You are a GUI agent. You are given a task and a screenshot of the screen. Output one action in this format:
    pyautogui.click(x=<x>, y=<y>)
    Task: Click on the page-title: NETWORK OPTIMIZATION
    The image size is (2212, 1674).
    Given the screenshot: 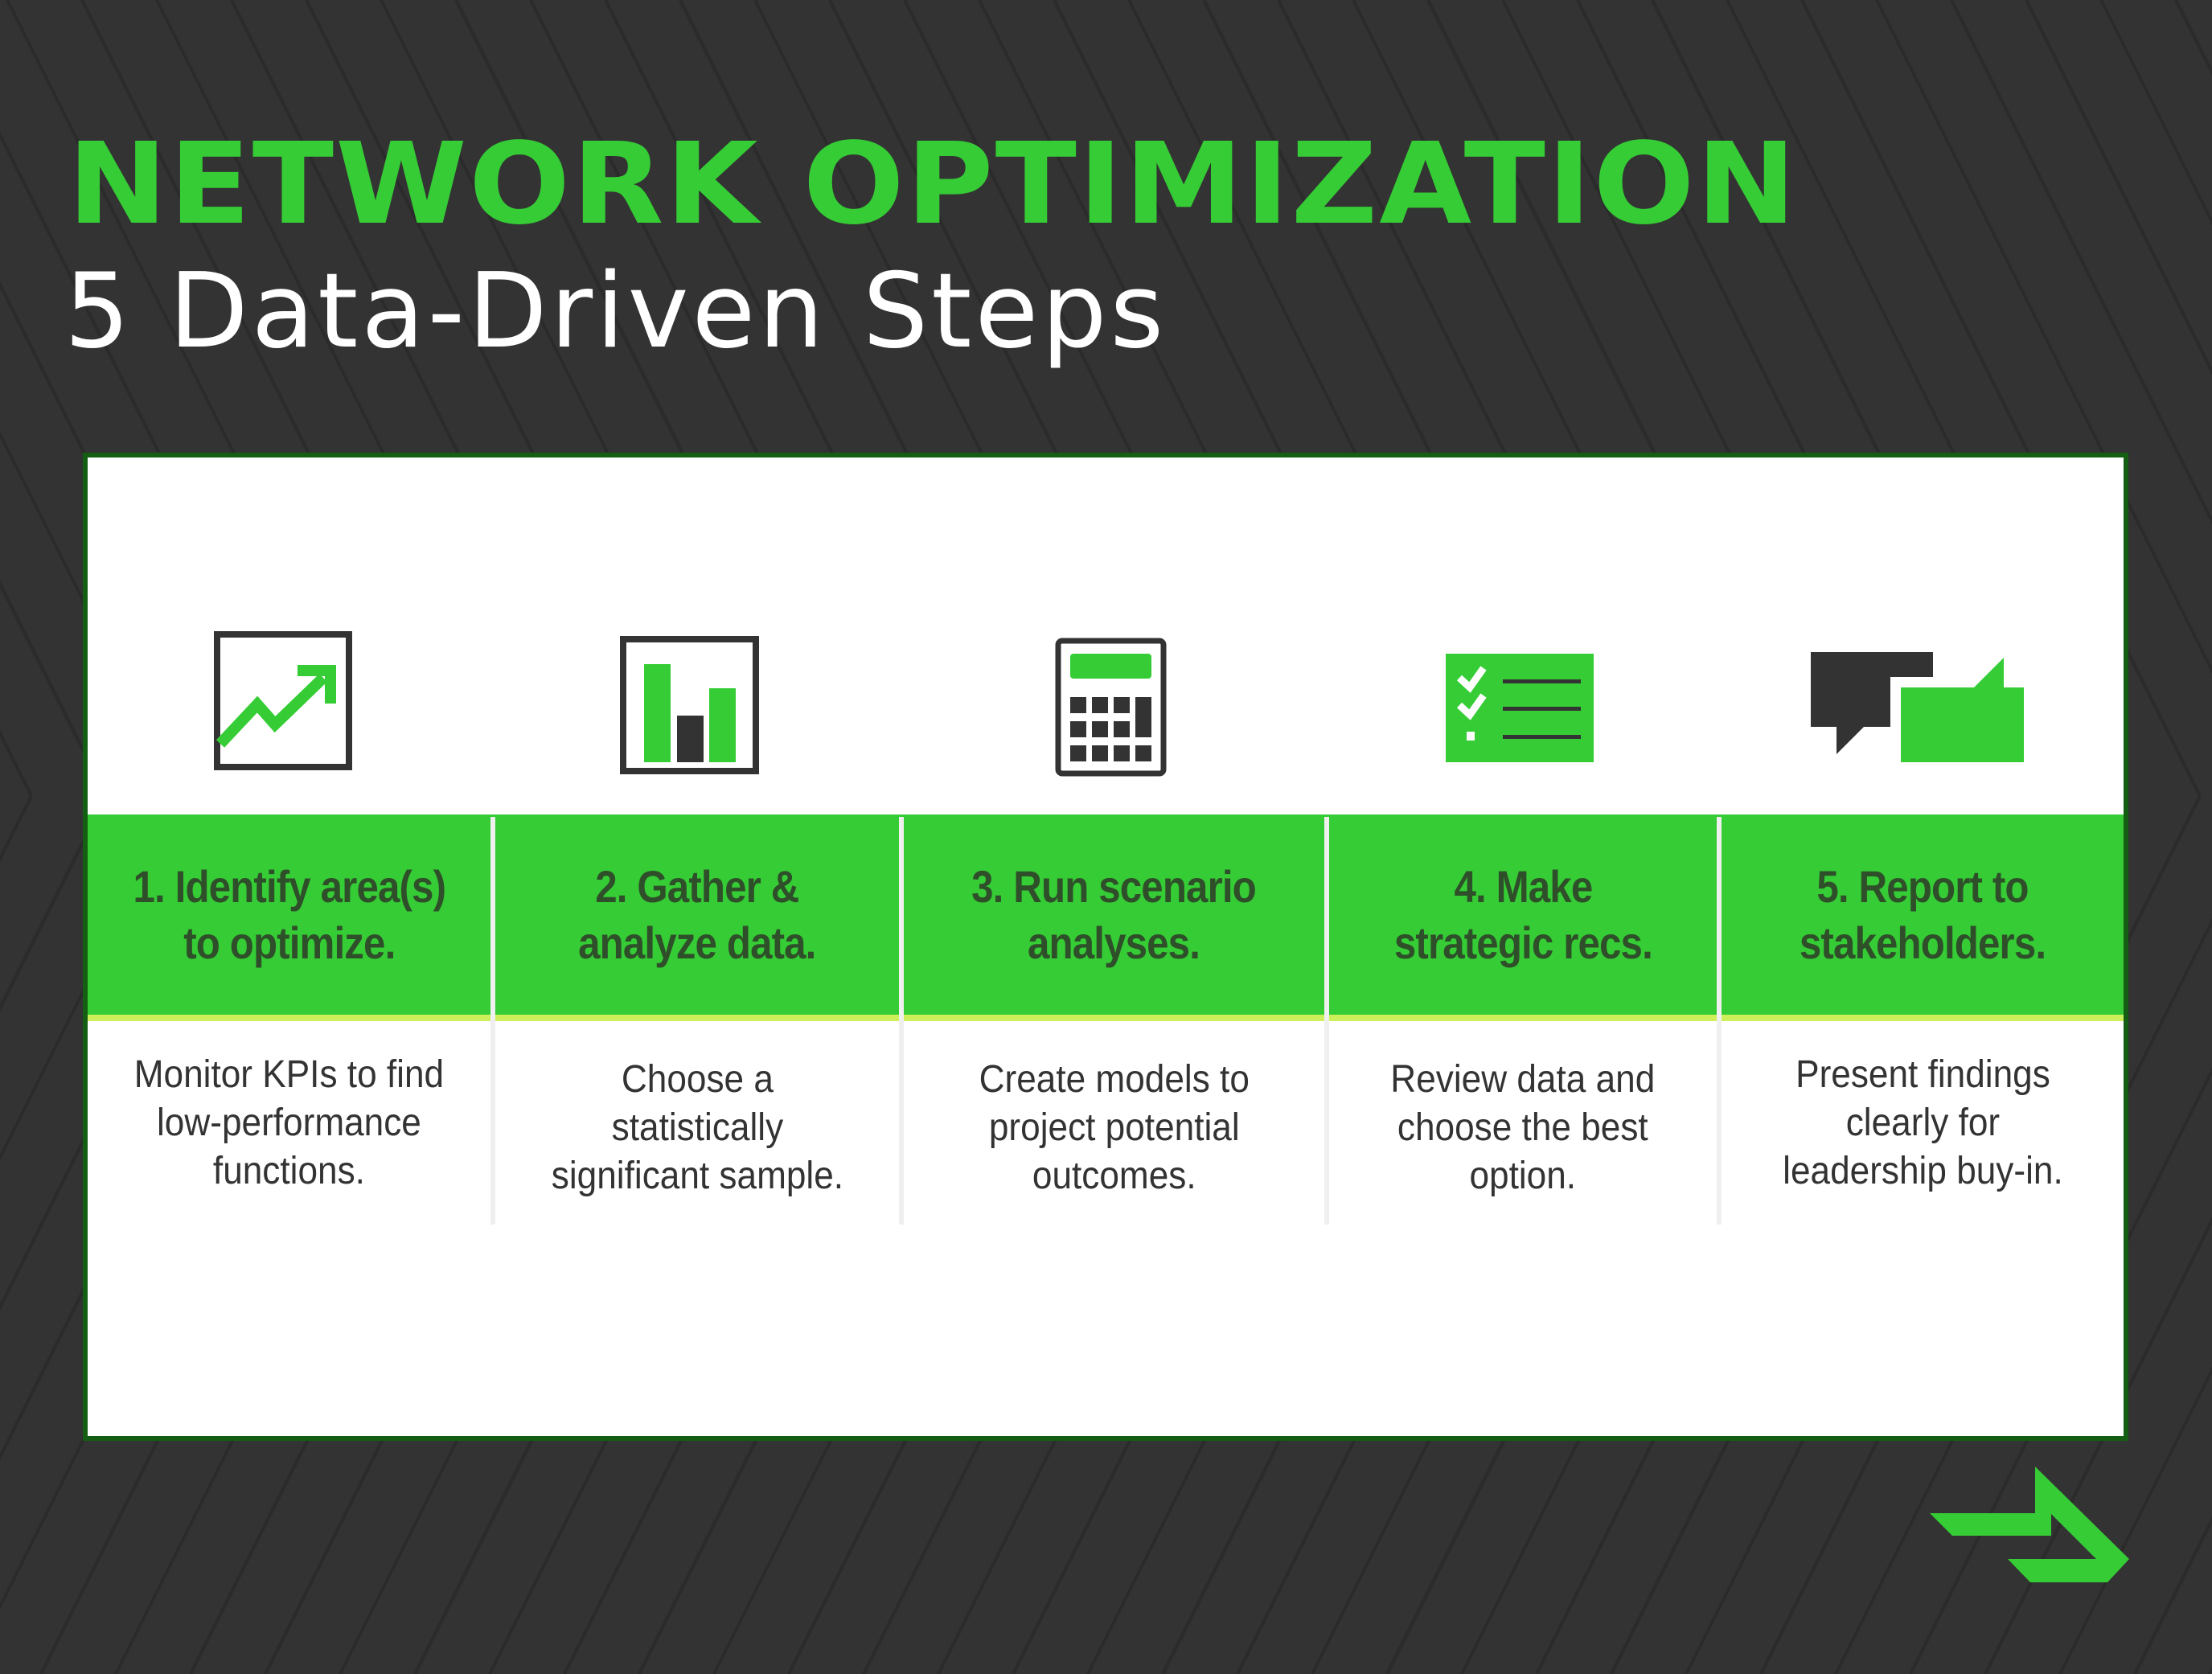 What is the action you would take?
    pyautogui.click(x=933, y=184)
    